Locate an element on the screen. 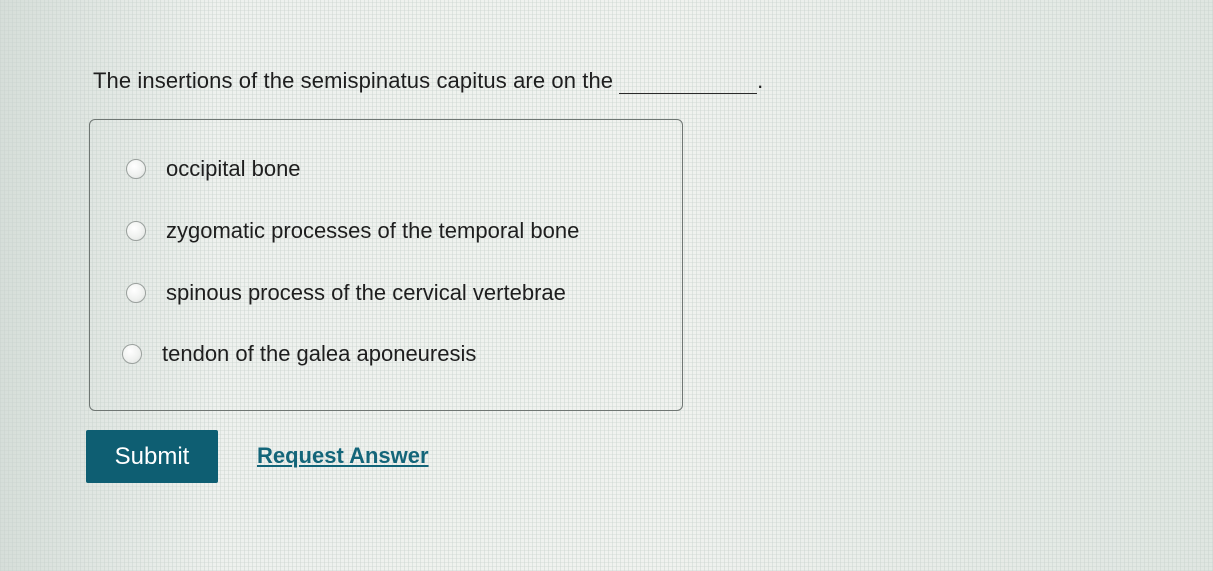 The width and height of the screenshot is (1213, 571). question-period: . is located at coordinates (760, 80).